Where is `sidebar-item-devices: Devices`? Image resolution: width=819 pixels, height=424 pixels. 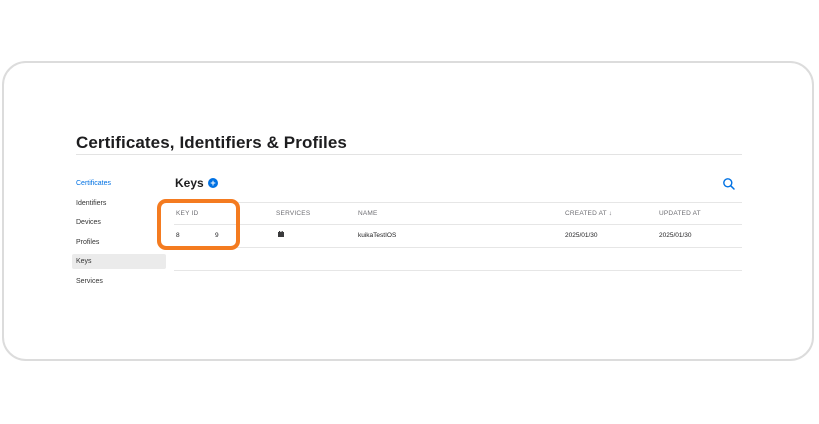 sidebar-item-devices: Devices is located at coordinates (119, 222).